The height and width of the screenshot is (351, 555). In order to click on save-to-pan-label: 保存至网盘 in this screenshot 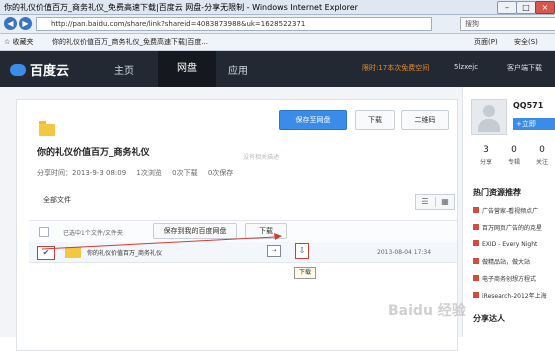, I will do `click(313, 120)`.